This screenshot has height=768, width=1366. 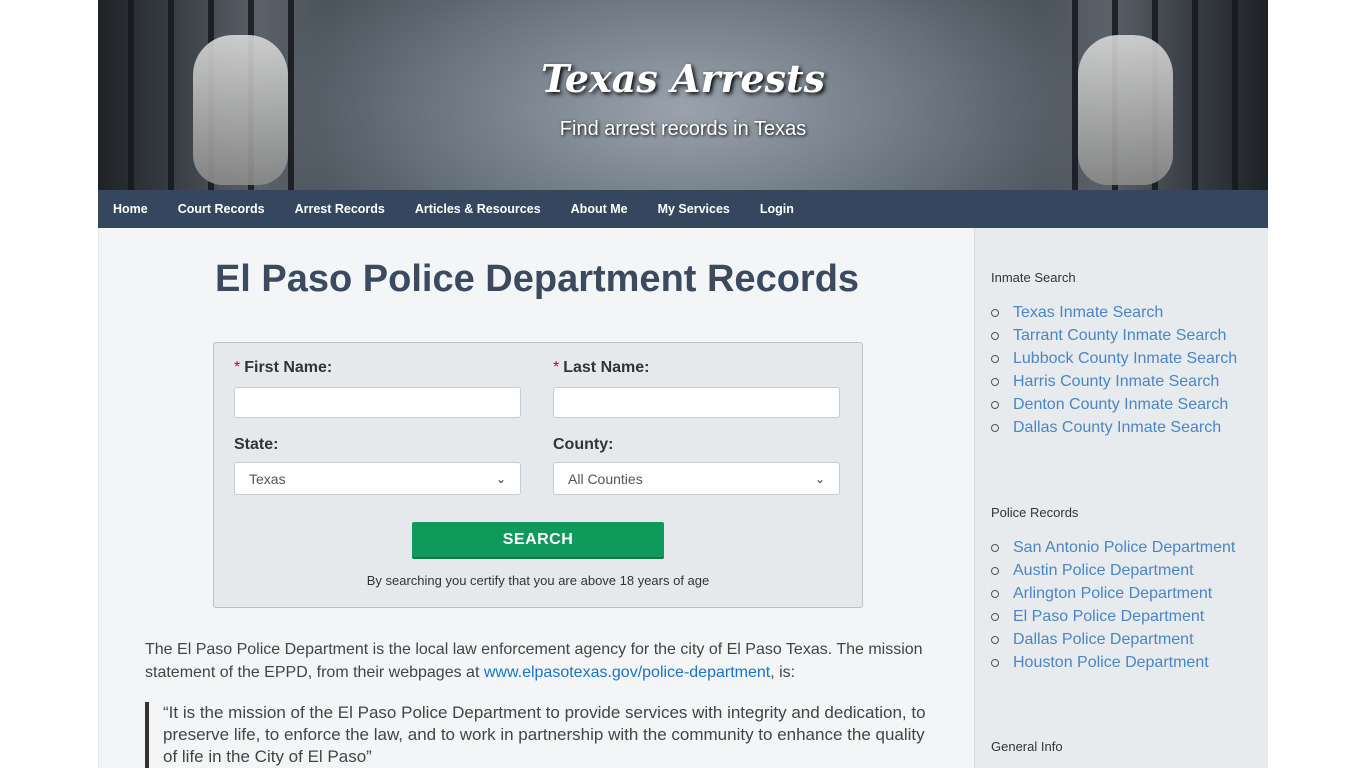 I want to click on state-select-value: Texas, so click(x=267, y=478).